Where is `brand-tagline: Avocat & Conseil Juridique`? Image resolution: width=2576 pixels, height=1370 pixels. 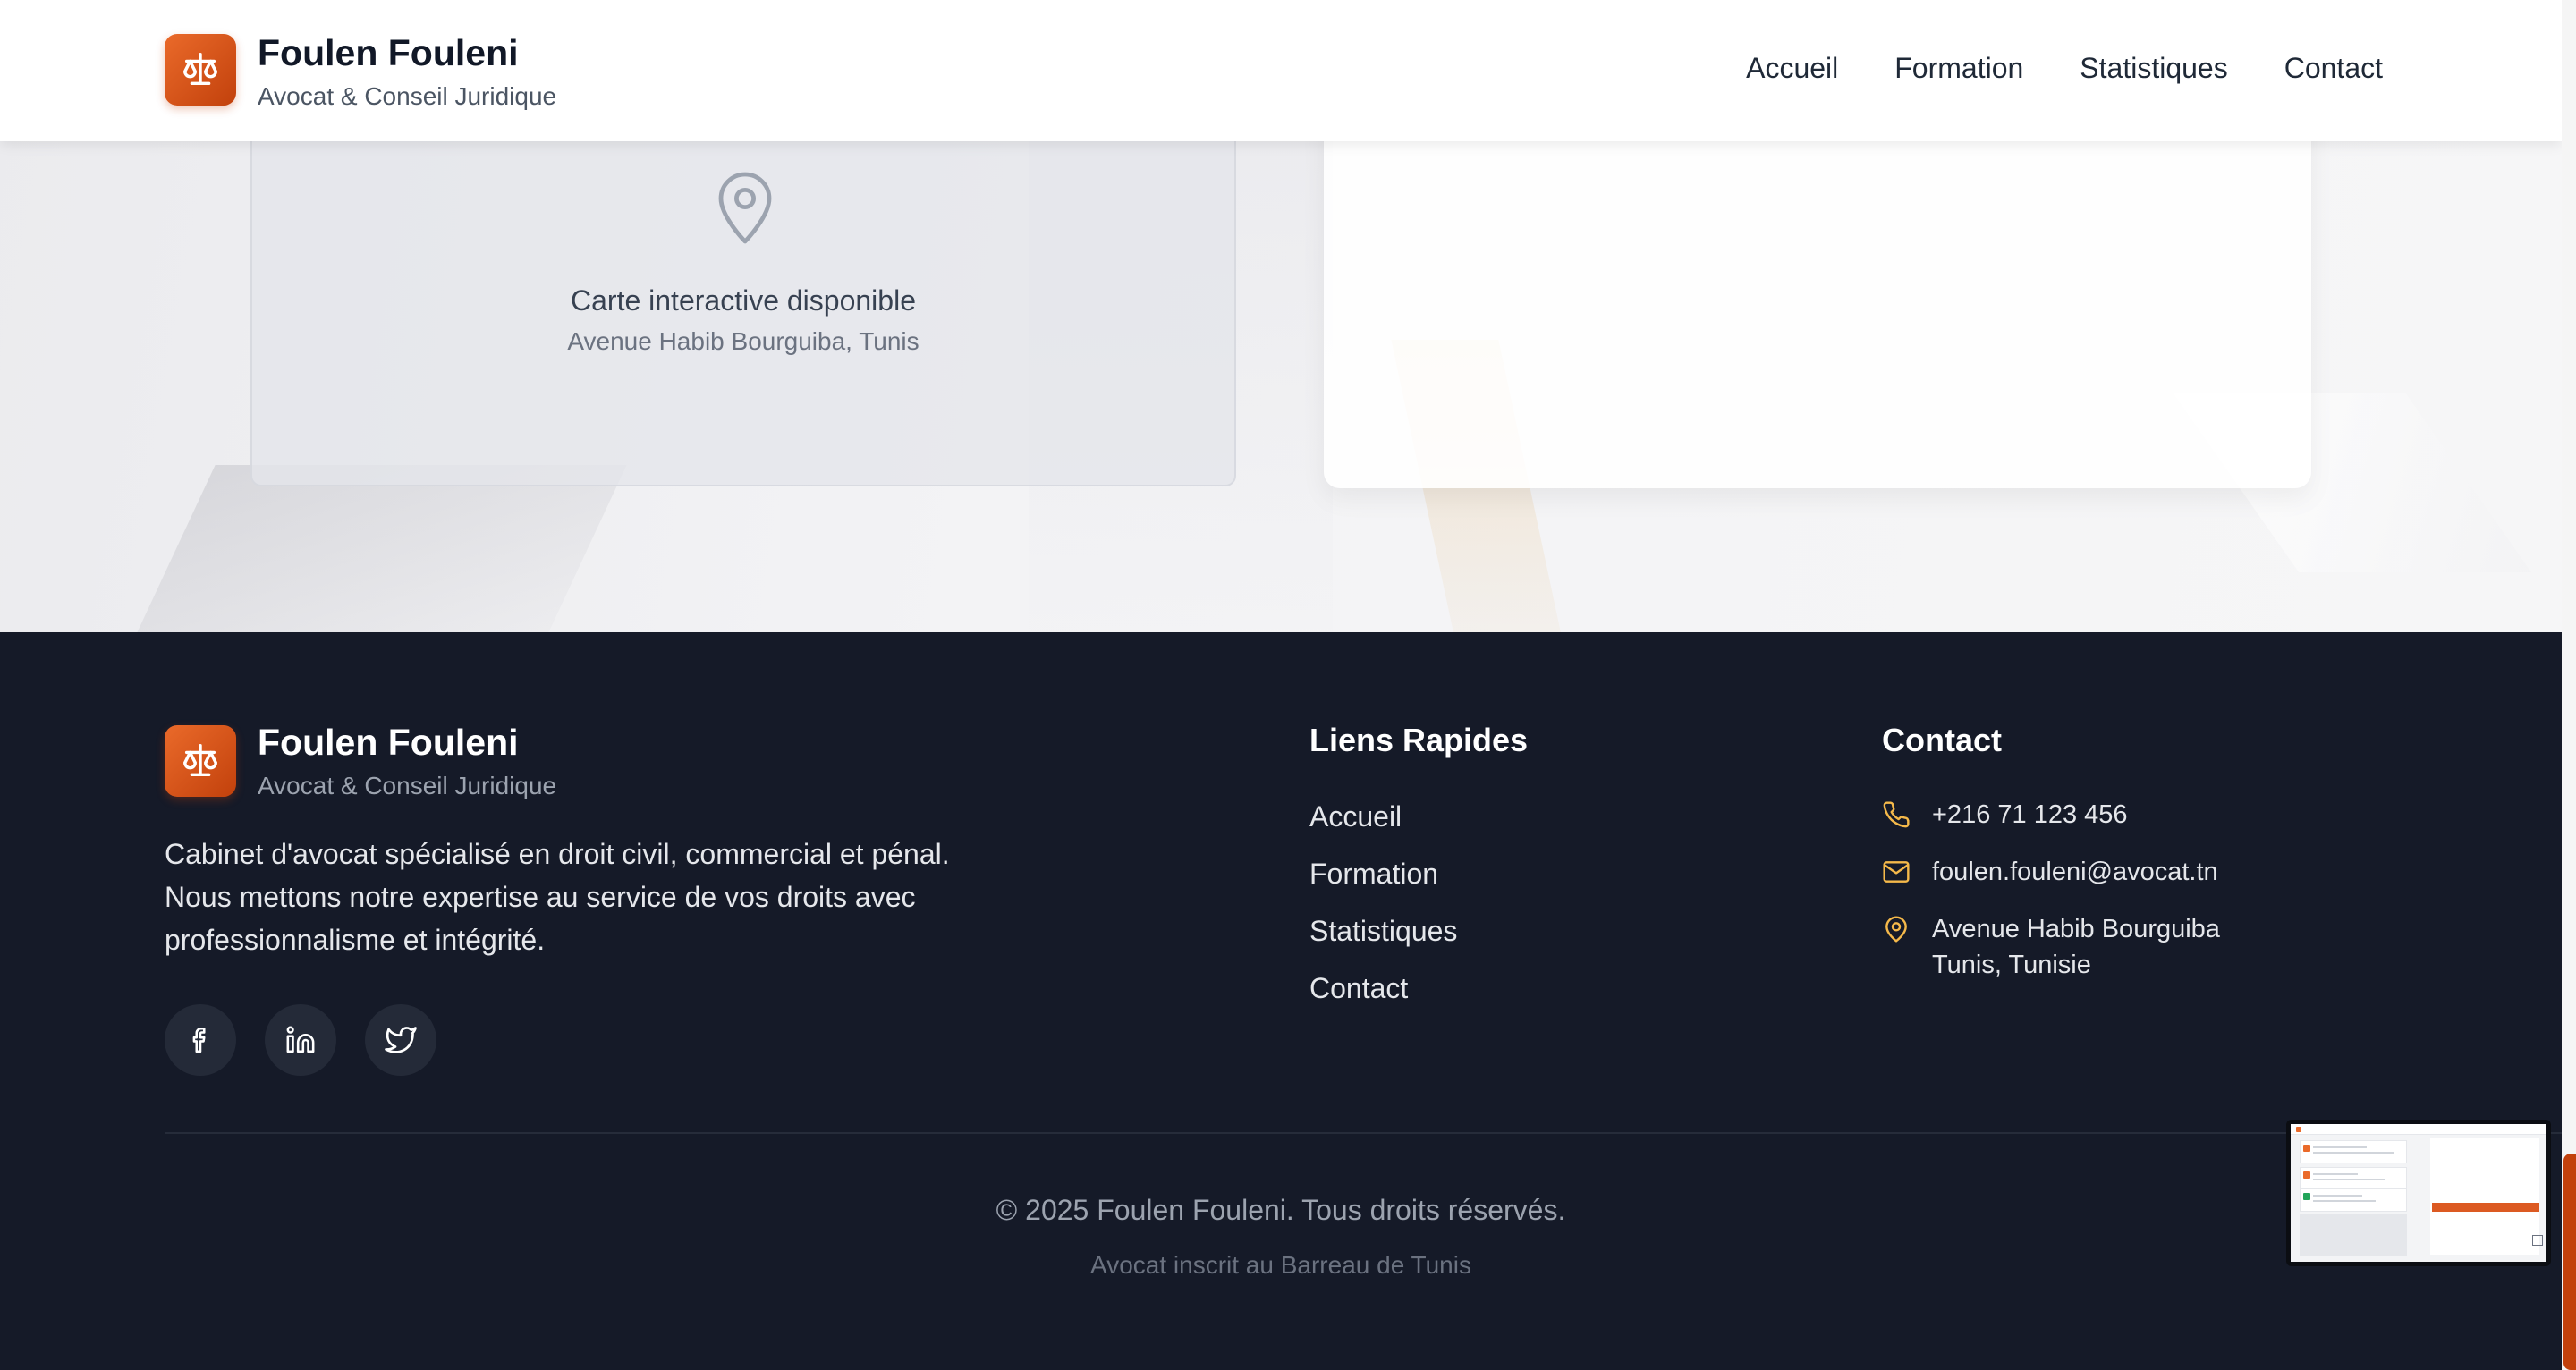
brand-tagline: Avocat & Conseil Juridique is located at coordinates (407, 96).